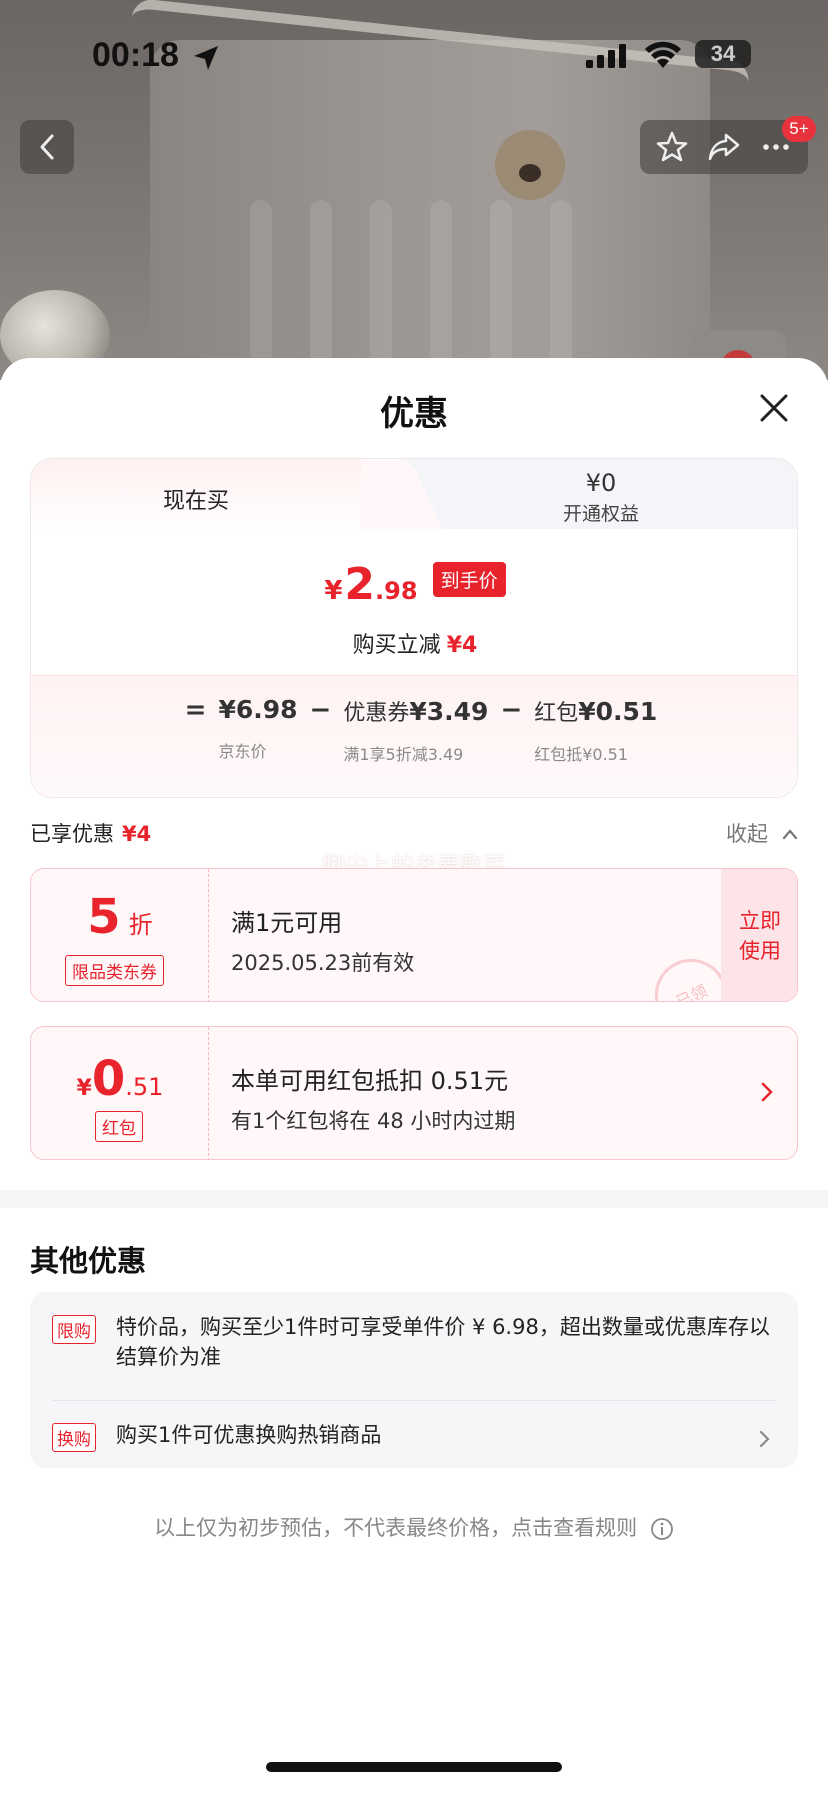 The image size is (828, 1795). What do you see at coordinates (799, 129) in the screenshot?
I see `message-count-badge: 5+` at bounding box center [799, 129].